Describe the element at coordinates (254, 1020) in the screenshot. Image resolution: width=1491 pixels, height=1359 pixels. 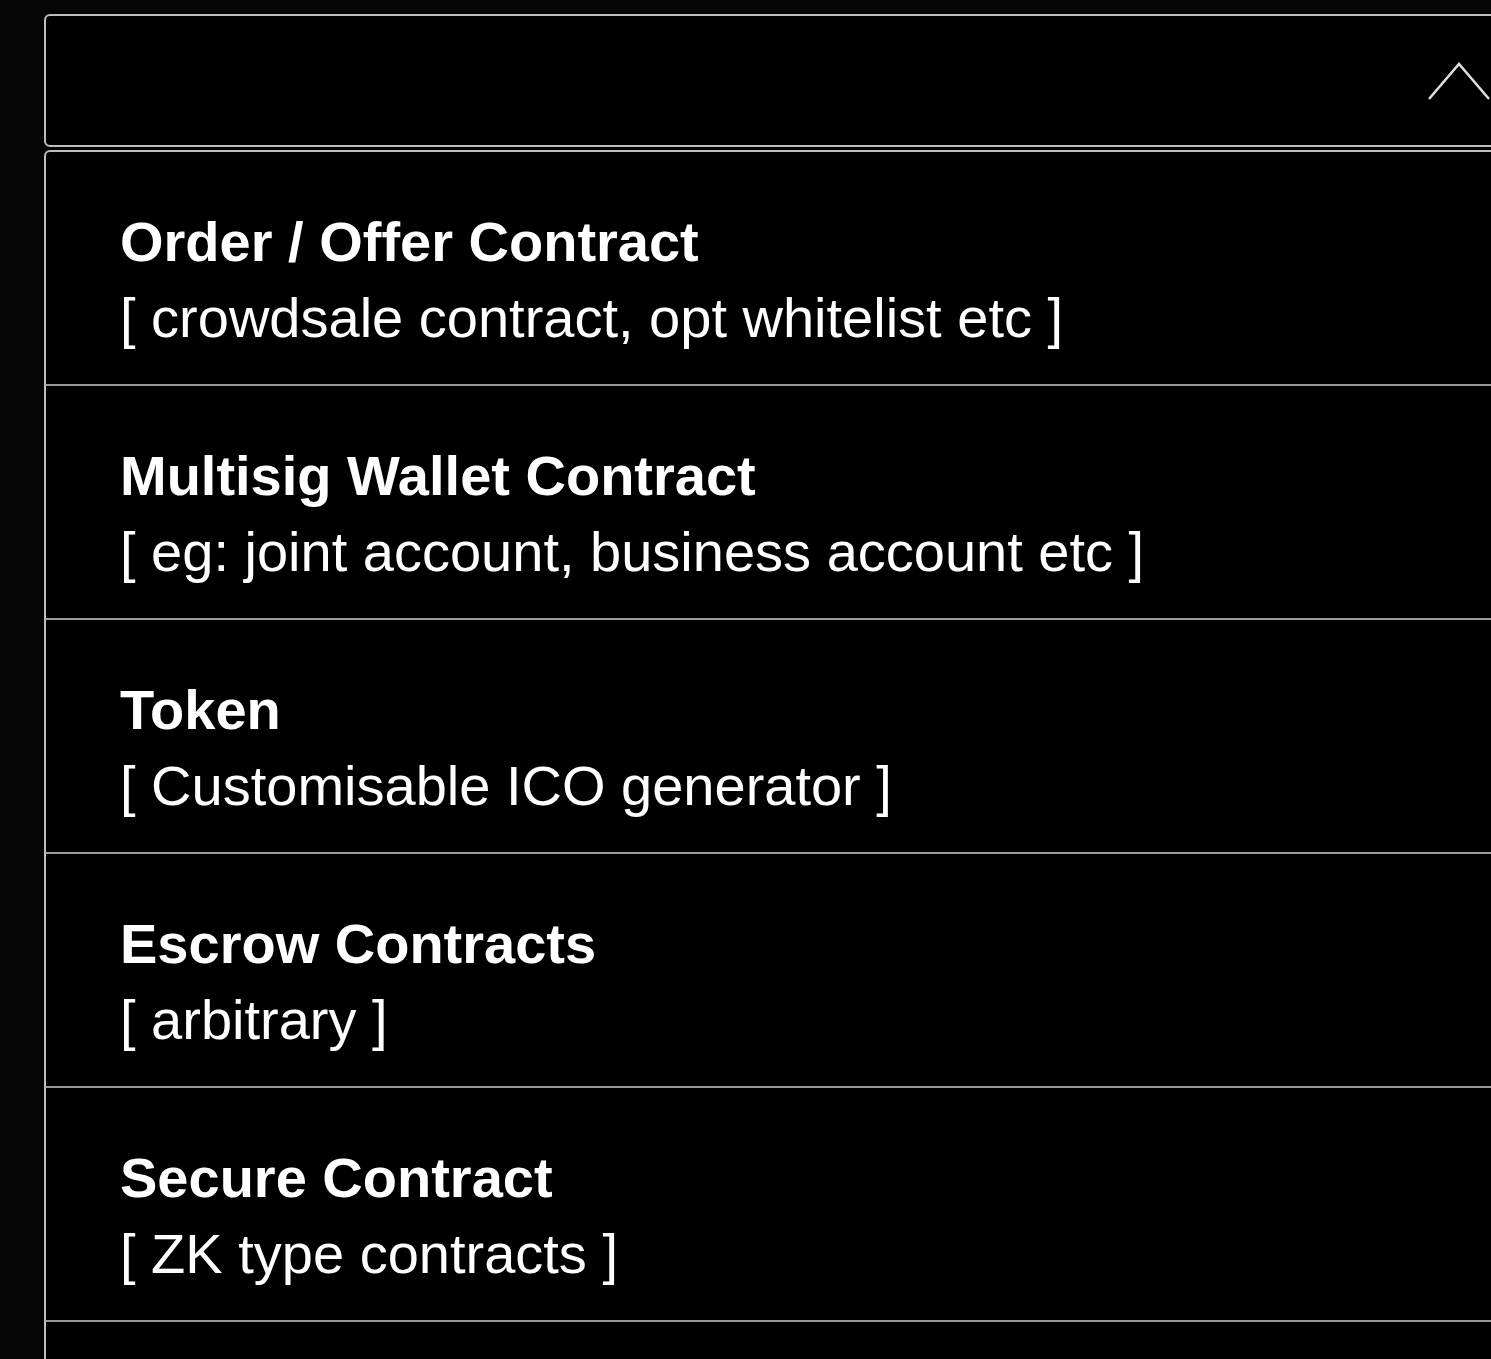
I see `option-subtitle: [ arbitrary ]` at that location.